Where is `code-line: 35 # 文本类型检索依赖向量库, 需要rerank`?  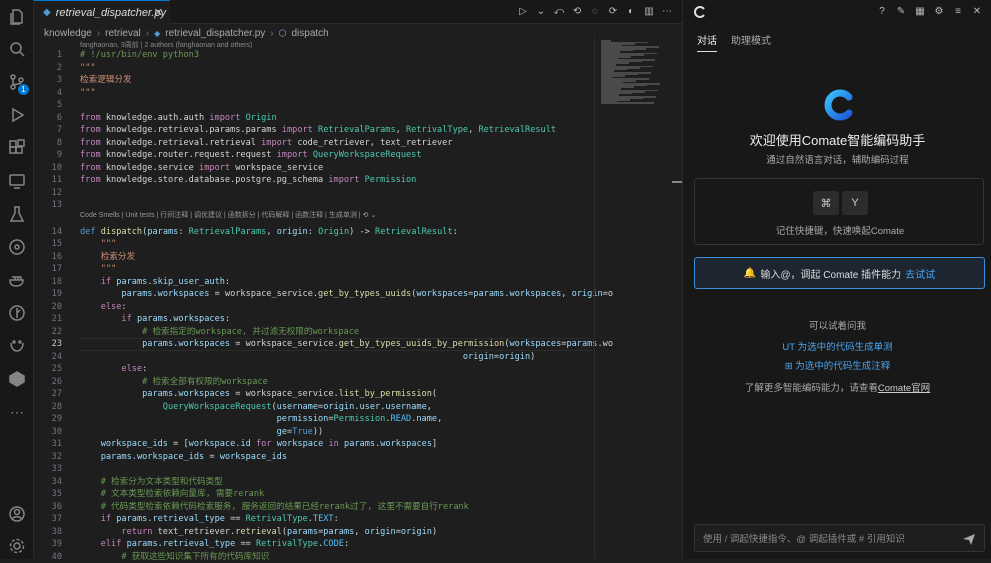
code-line: 35 # 文本类型检索依赖向量库, 需要rerank is located at coordinates (314, 494).